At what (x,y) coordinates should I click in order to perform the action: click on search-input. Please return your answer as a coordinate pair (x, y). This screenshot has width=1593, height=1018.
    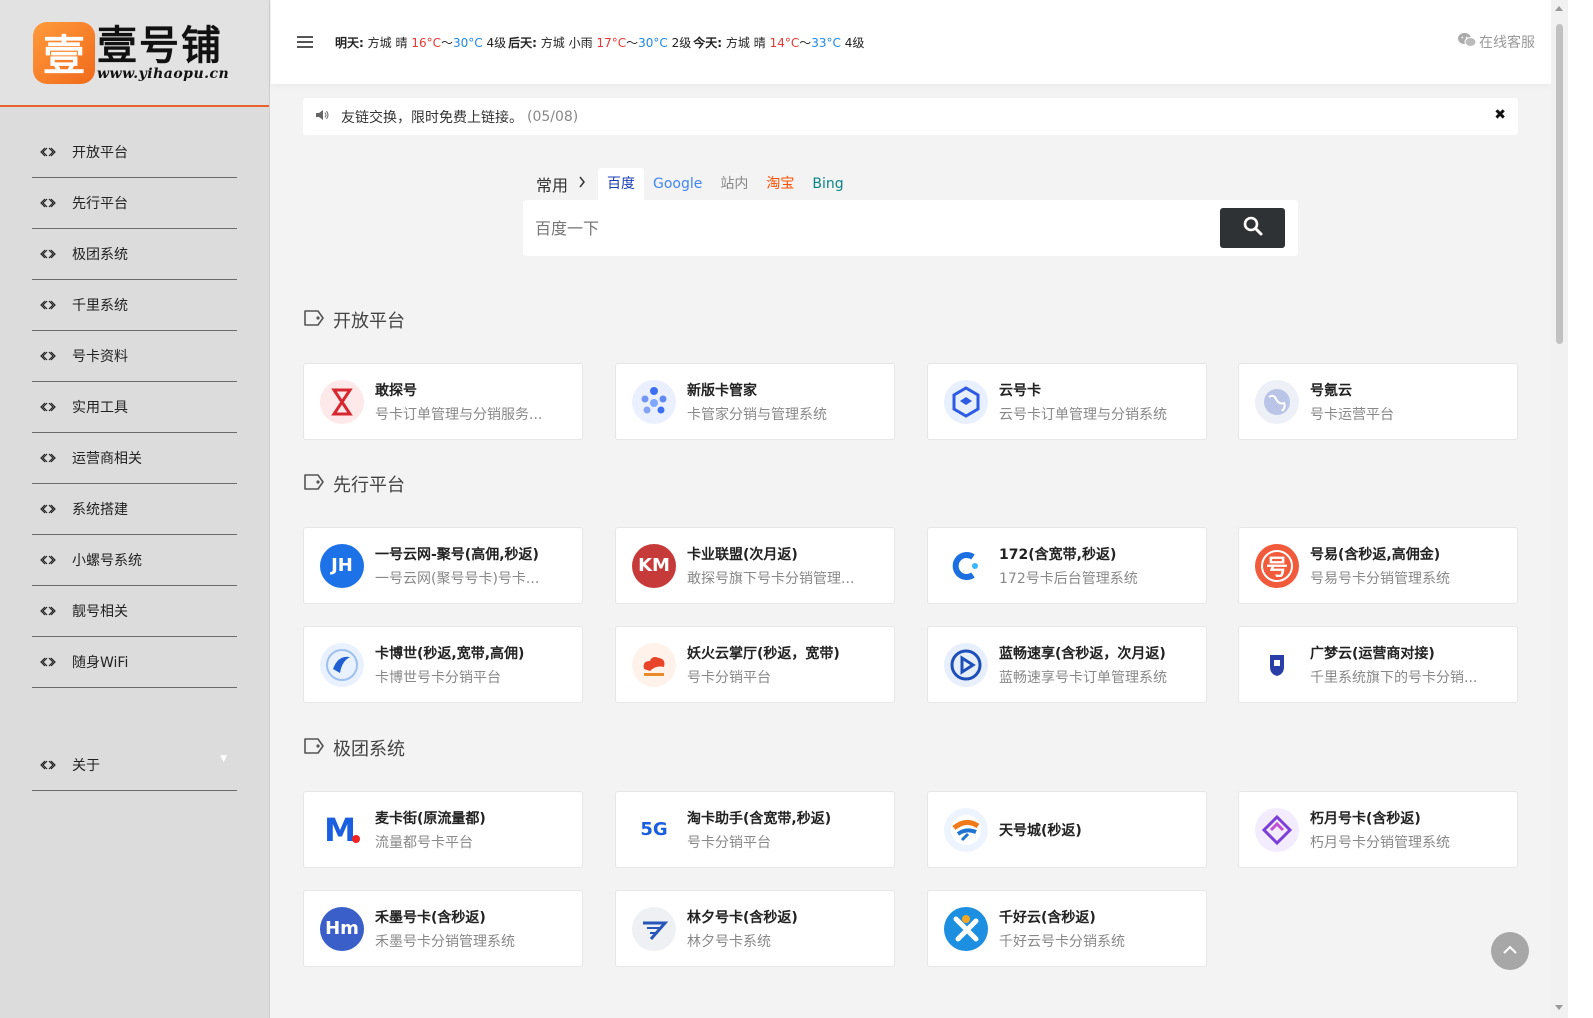
    Looking at the image, I should click on (870, 228).